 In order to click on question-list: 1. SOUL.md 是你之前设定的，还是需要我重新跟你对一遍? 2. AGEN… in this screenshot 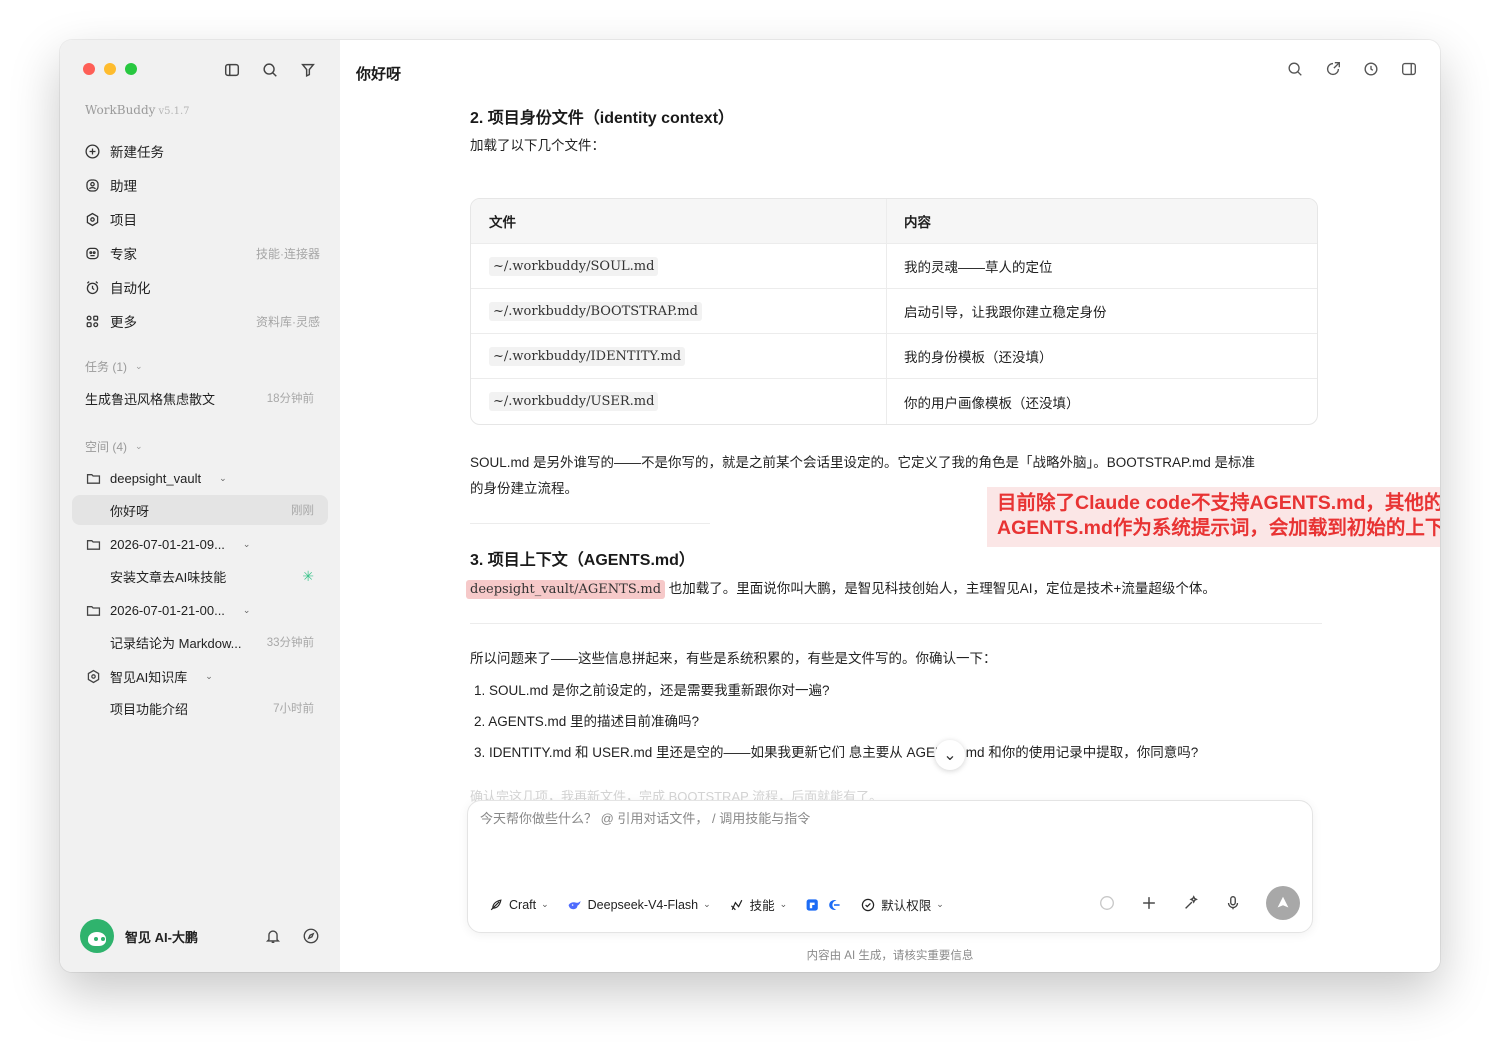, I will do `click(904, 721)`.